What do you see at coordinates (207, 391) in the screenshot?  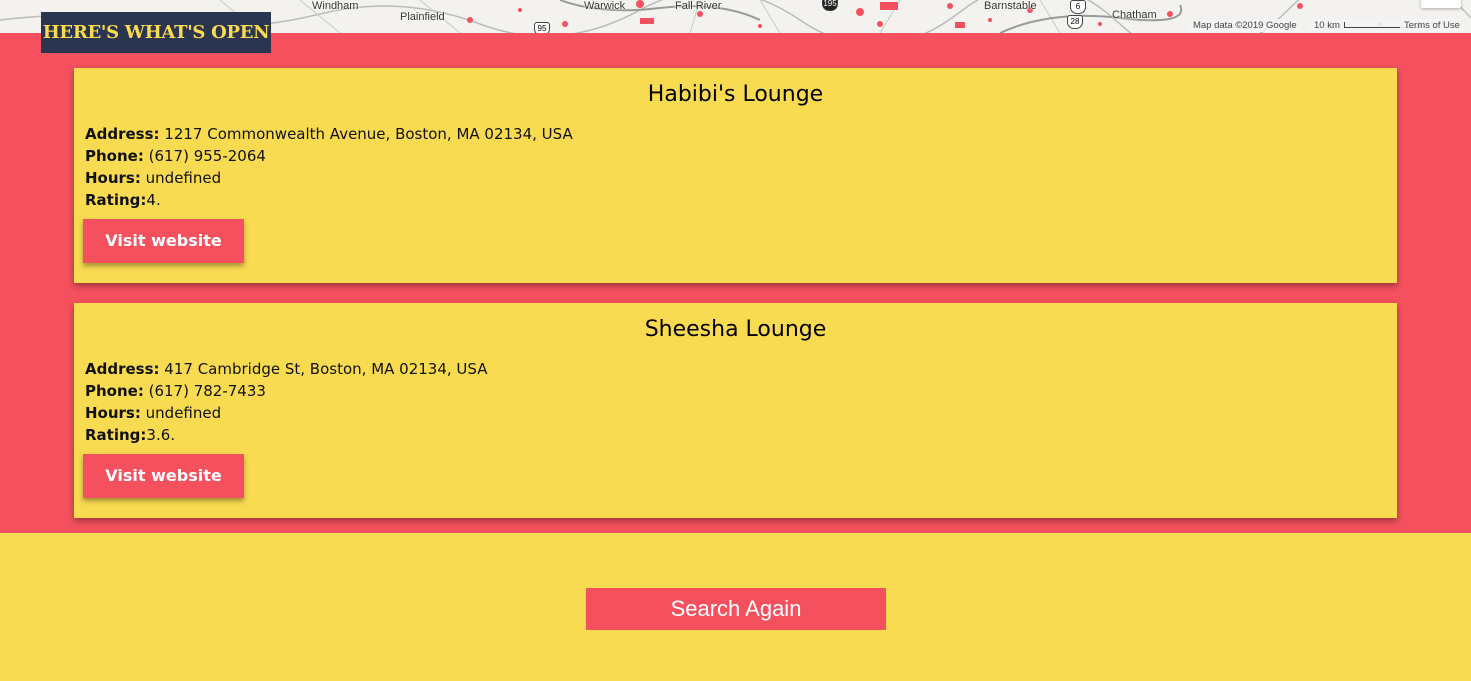 I see `phone-value: (617) 782-7433` at bounding box center [207, 391].